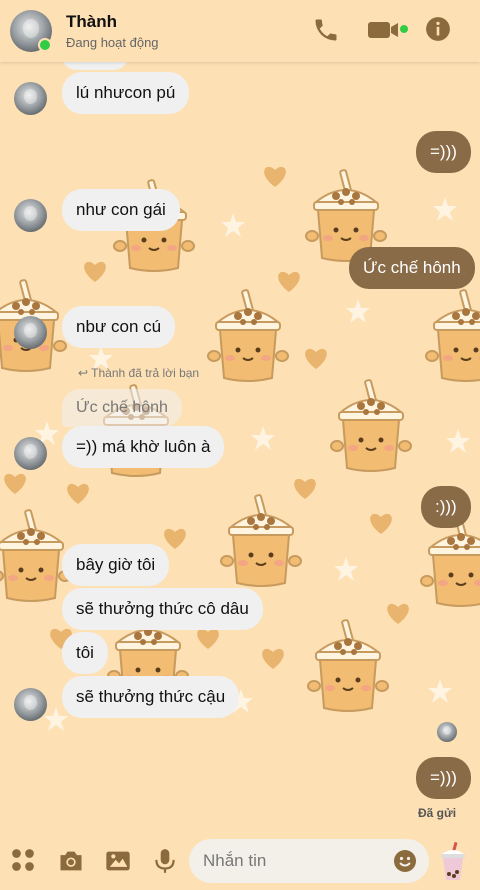 This screenshot has width=480, height=890. What do you see at coordinates (166, 861) in the screenshot?
I see `microphone-icon` at bounding box center [166, 861].